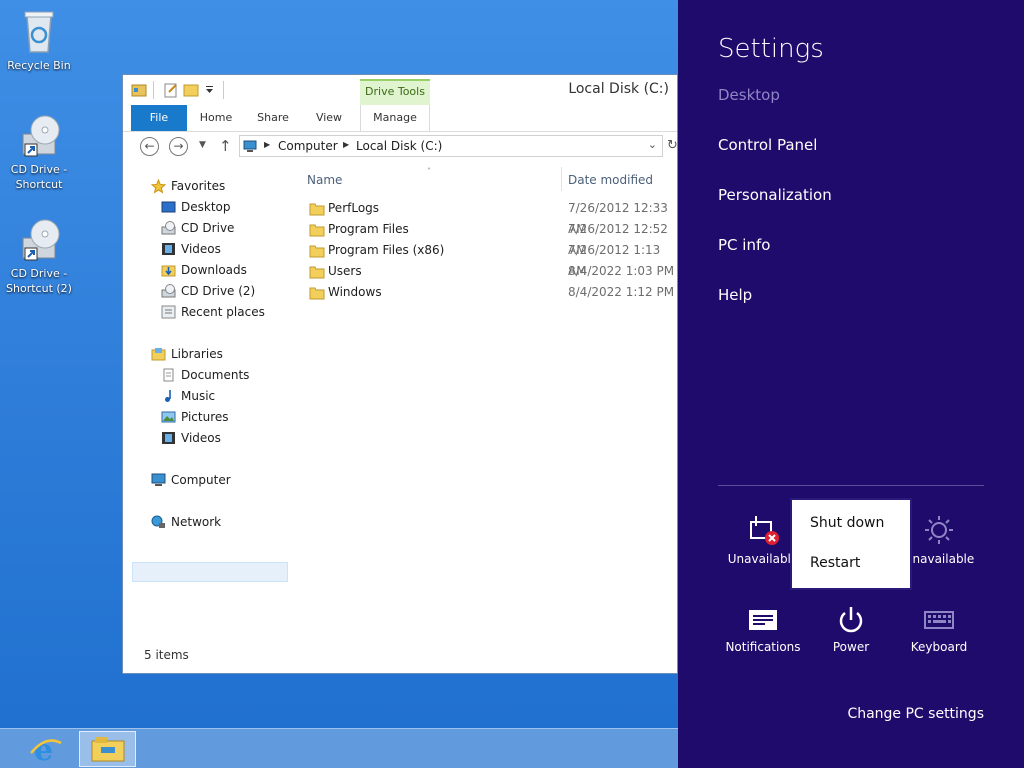 Image resolution: width=1024 pixels, height=768 pixels. I want to click on recent-places-icon, so click(168, 312).